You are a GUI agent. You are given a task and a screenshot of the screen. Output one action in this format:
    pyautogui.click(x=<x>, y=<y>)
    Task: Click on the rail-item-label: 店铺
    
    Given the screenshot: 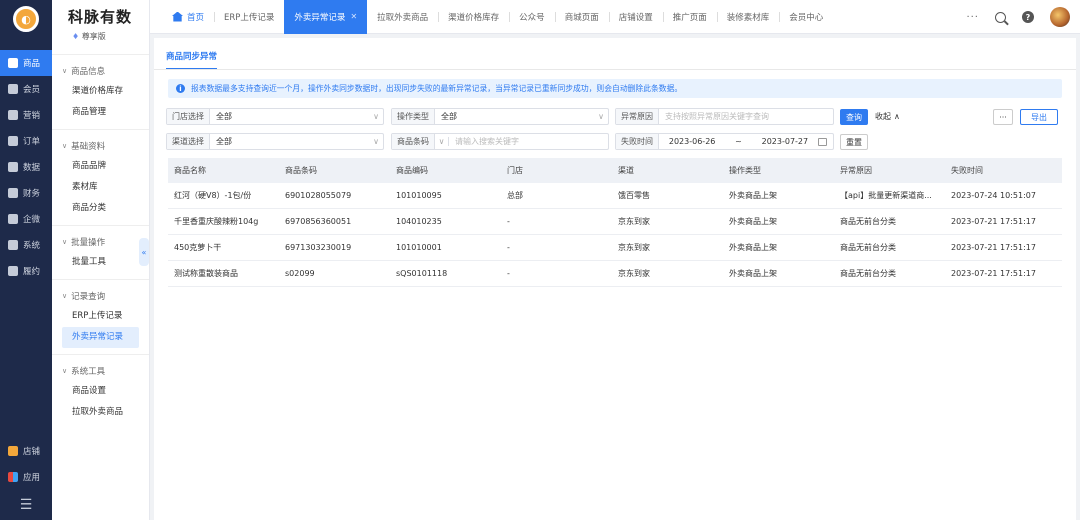 What is the action you would take?
    pyautogui.click(x=32, y=452)
    